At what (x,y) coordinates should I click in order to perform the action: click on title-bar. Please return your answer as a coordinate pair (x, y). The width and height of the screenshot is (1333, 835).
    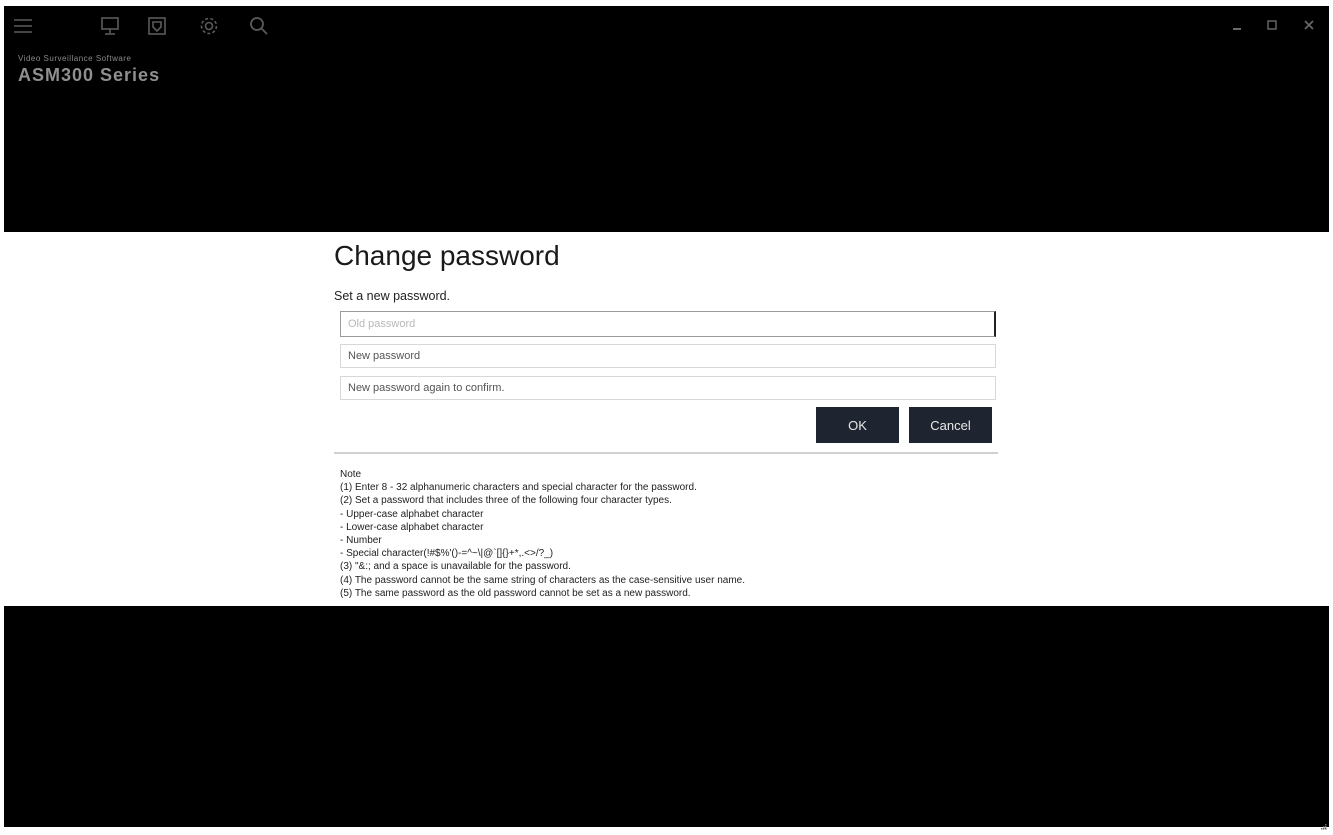
    Looking at the image, I should click on (666, 26).